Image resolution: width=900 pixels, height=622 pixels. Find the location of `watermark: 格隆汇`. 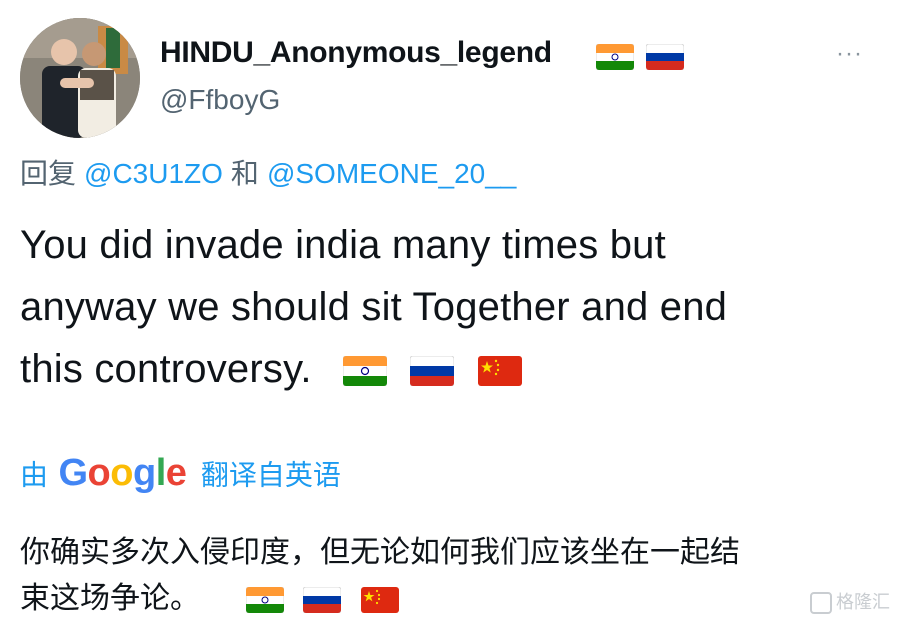

watermark: 格隆汇 is located at coordinates (850, 601).